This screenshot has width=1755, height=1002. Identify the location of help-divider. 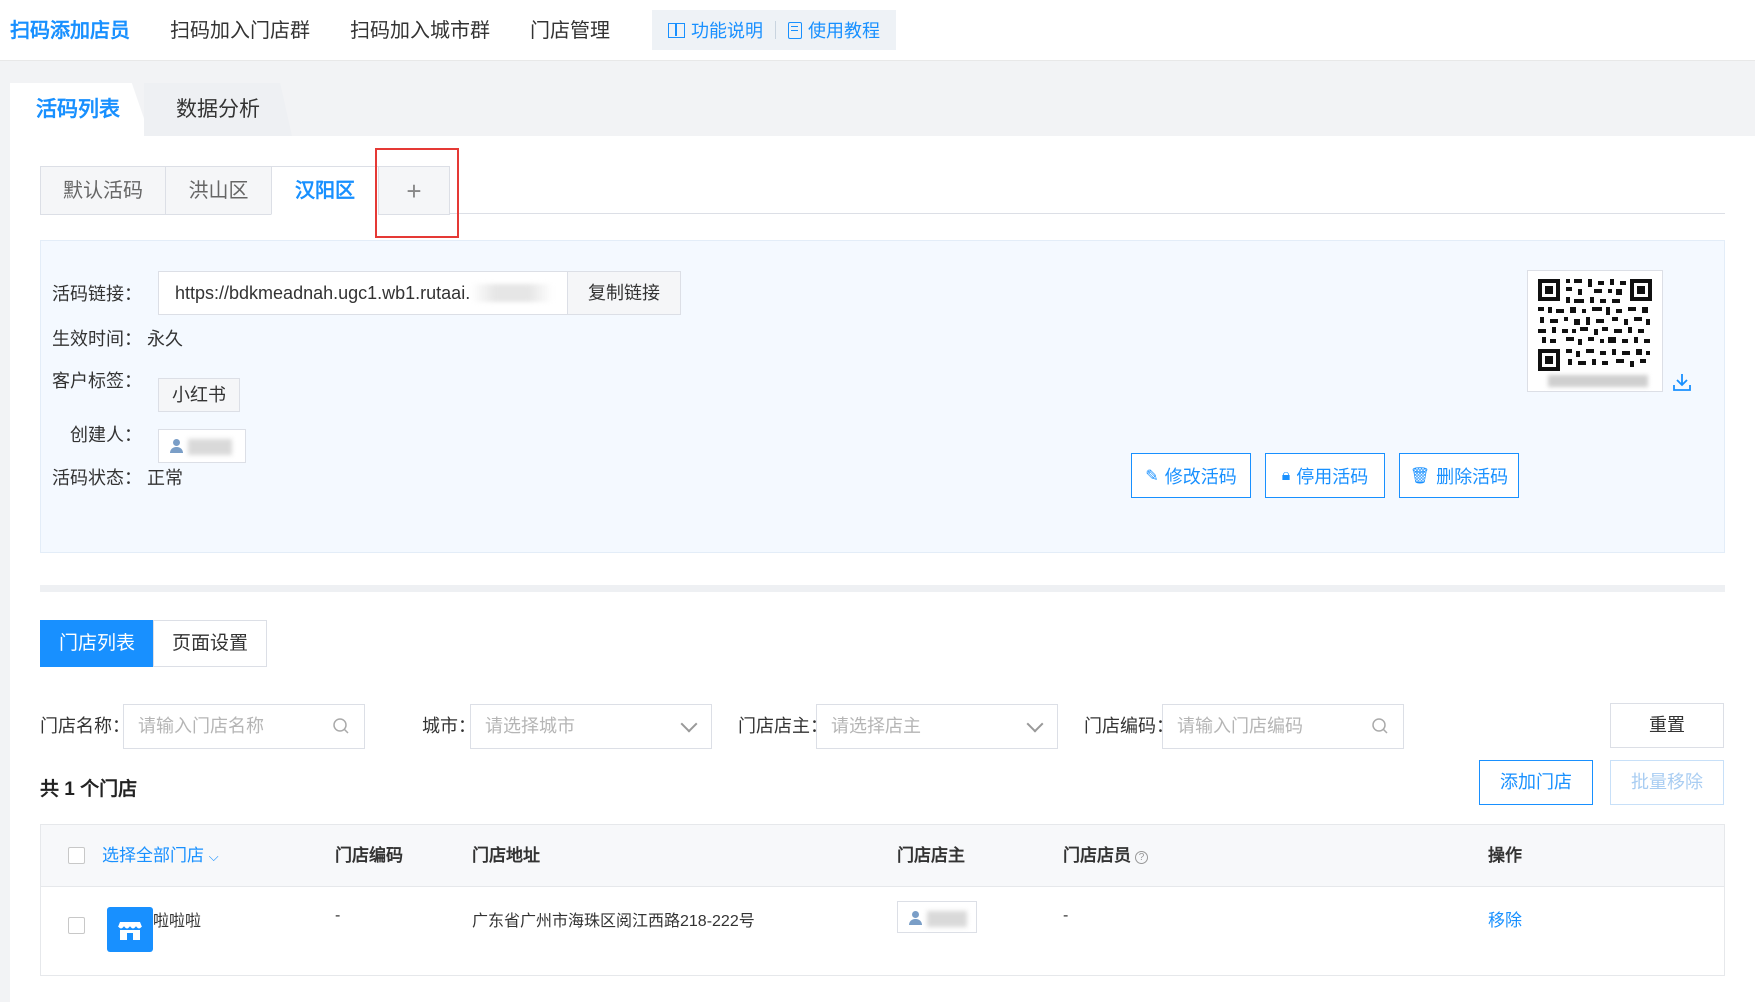
(775, 30).